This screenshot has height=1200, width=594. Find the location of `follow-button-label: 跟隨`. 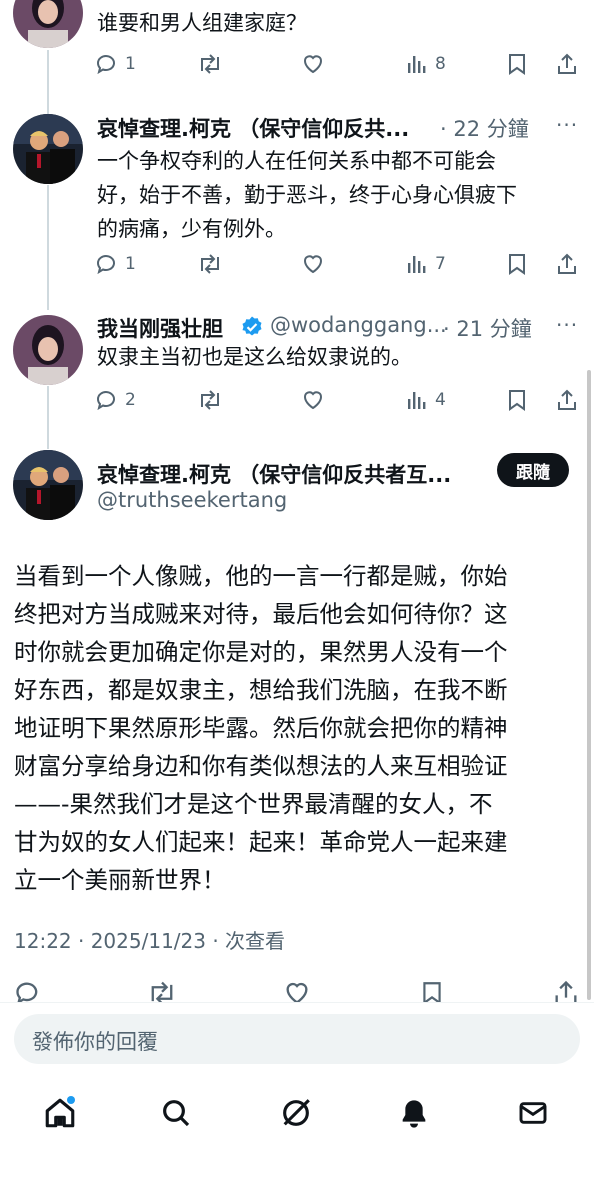

follow-button-label: 跟隨 is located at coordinates (533, 472).